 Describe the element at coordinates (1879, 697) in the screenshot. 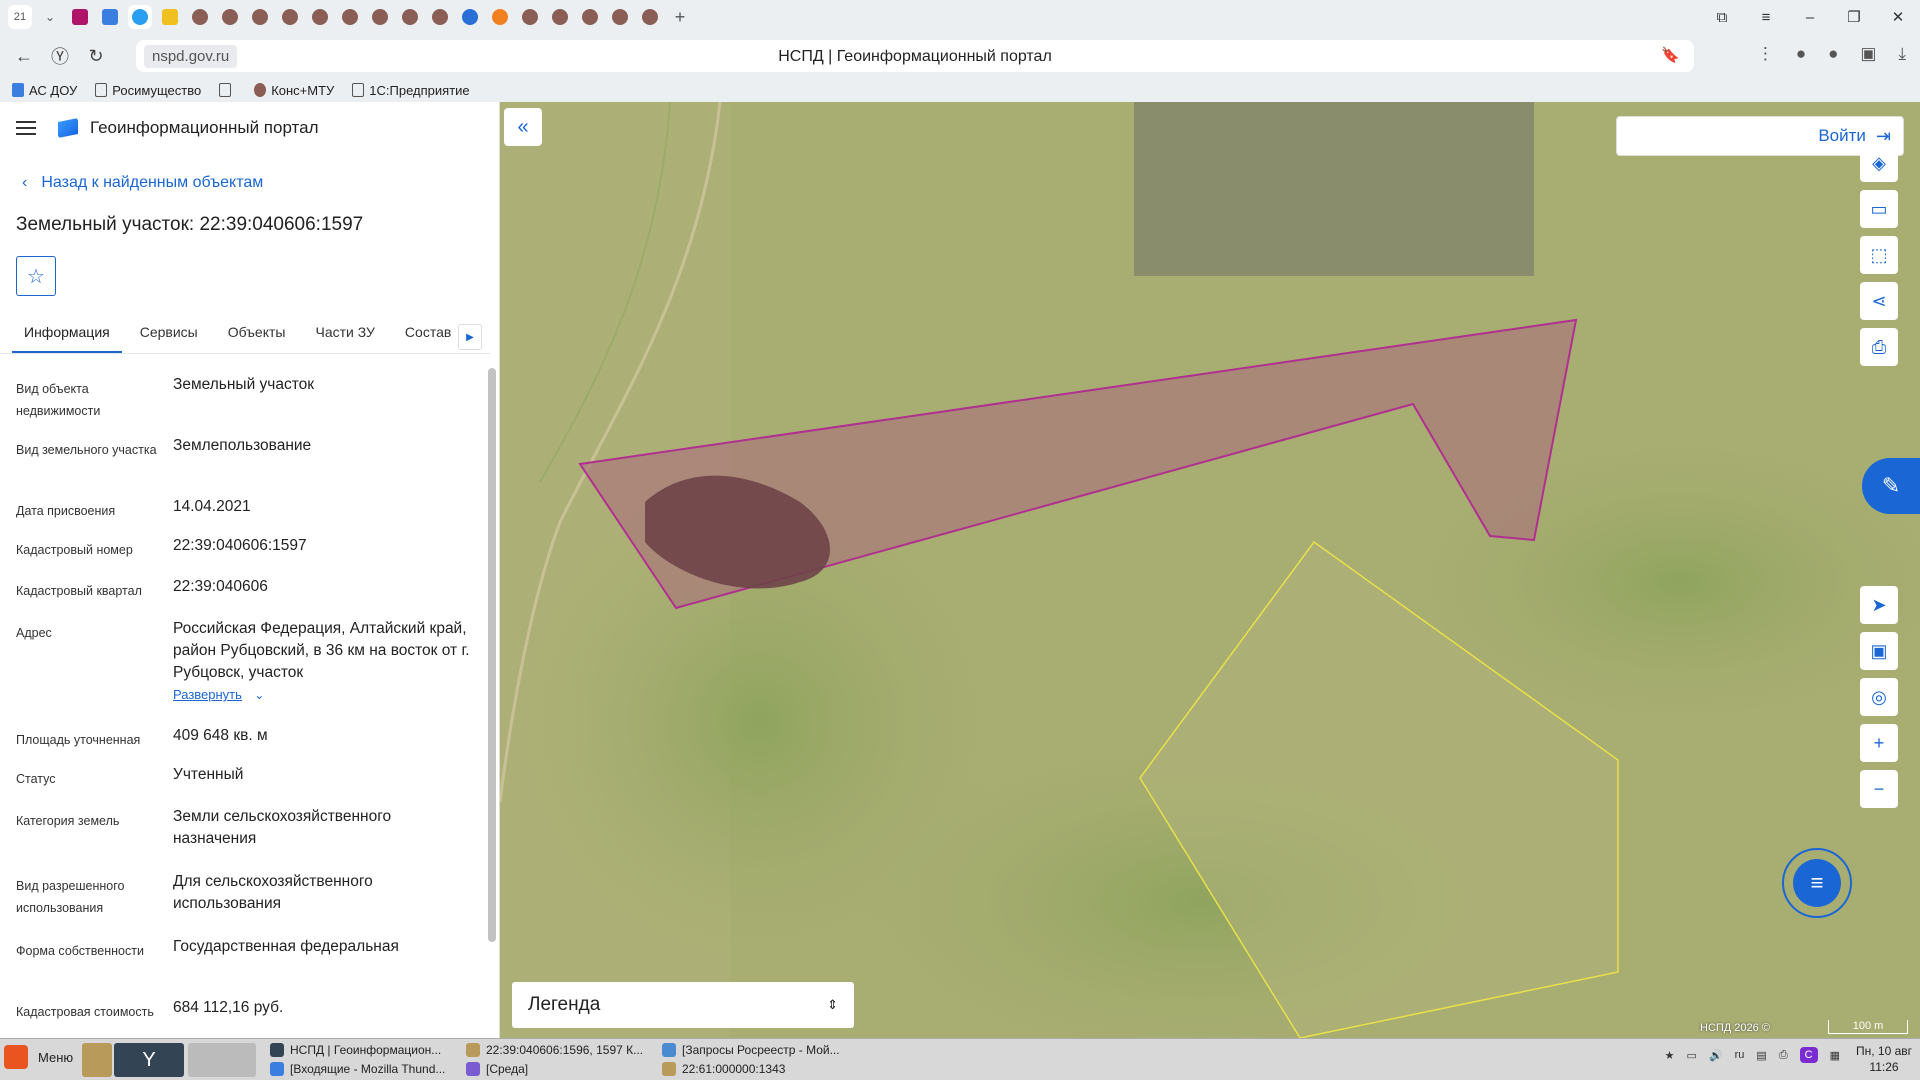

I see `search-point-button: ◎` at that location.